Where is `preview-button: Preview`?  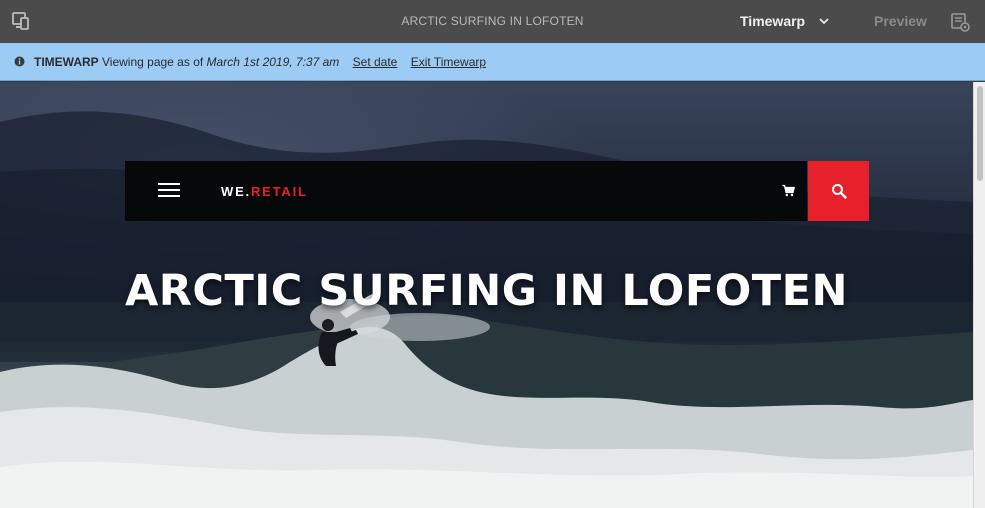
preview-button: Preview is located at coordinates (900, 21).